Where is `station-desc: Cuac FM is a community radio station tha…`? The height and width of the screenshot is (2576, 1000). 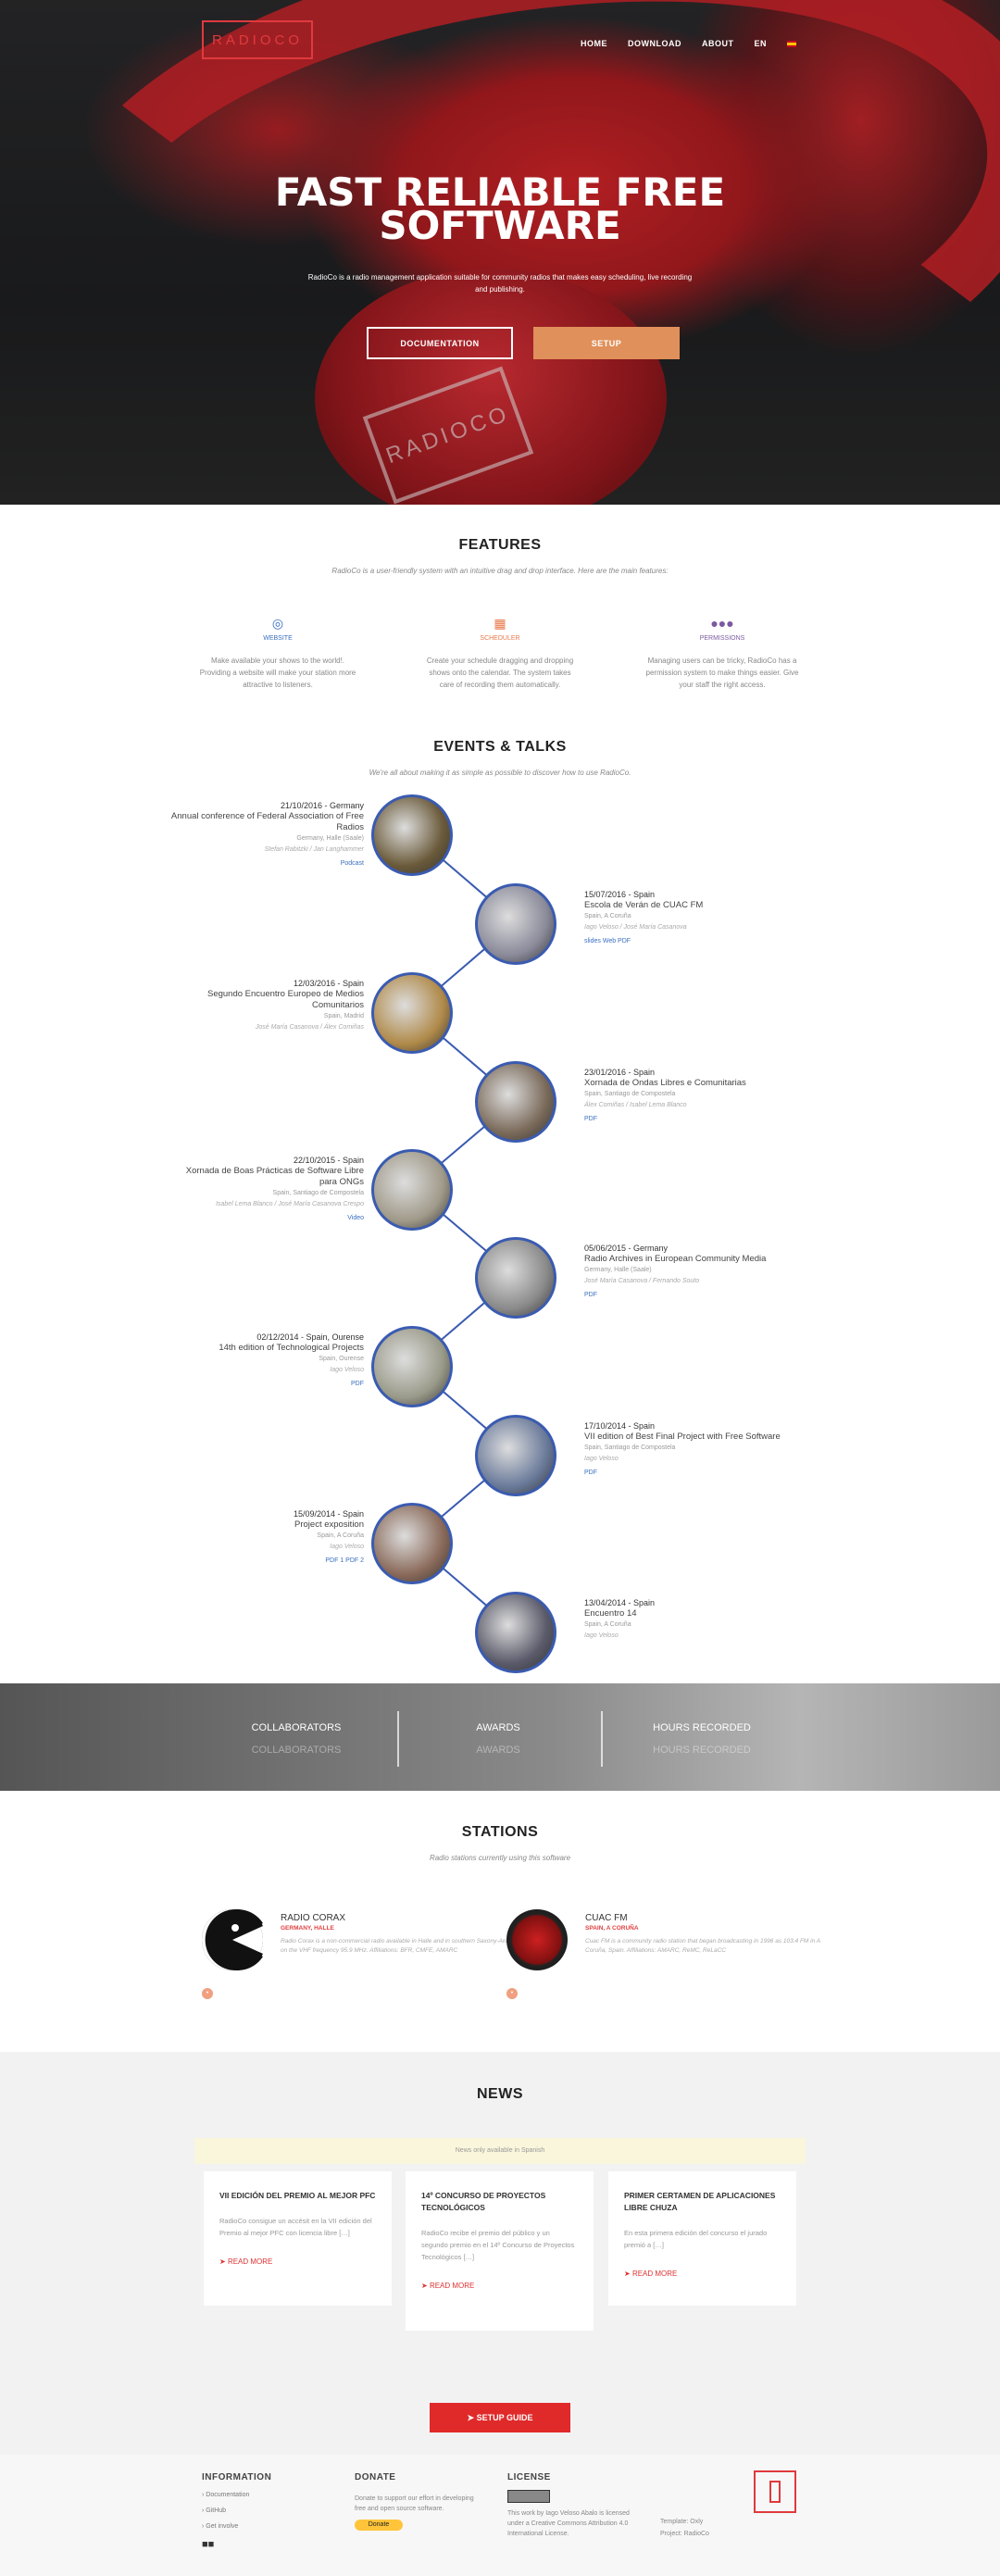
station-desc: Cuac FM is a community radio station tha… is located at coordinates (702, 1946).